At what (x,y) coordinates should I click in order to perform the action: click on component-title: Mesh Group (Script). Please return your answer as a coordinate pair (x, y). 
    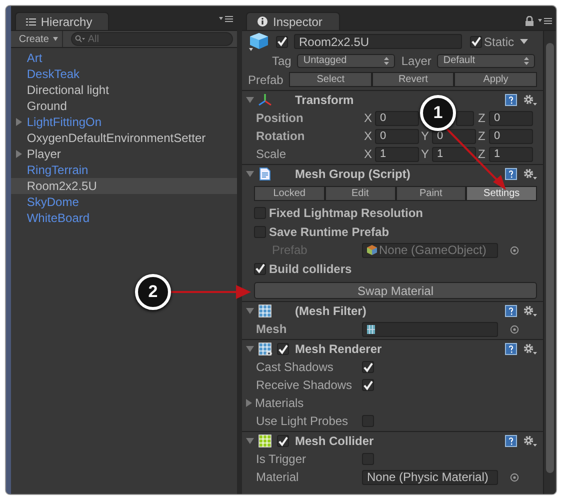
    Looking at the image, I should click on (353, 174).